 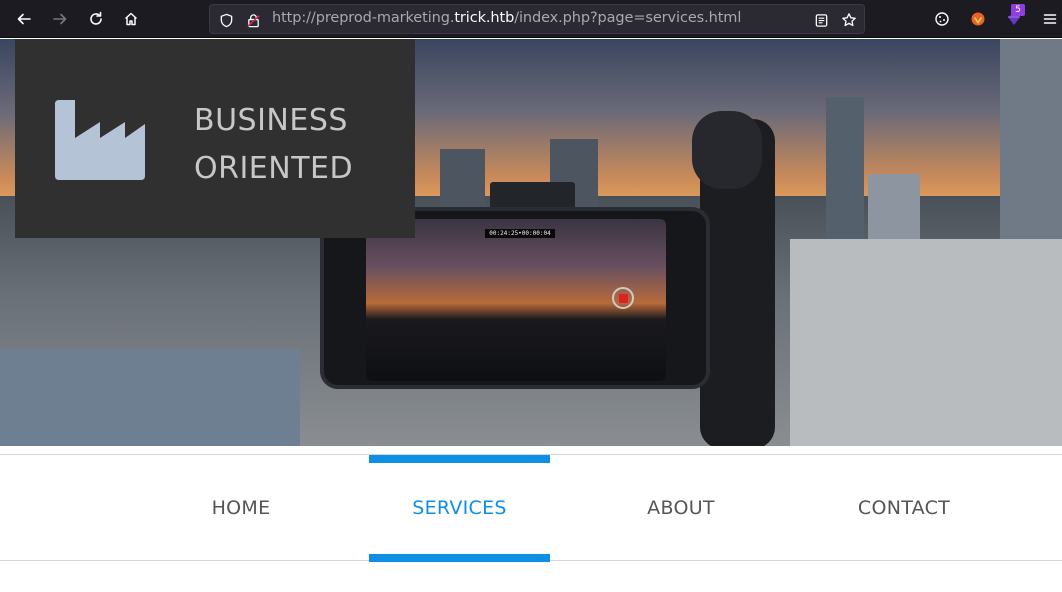 I want to click on nav-services: SERVICES, so click(x=459, y=508).